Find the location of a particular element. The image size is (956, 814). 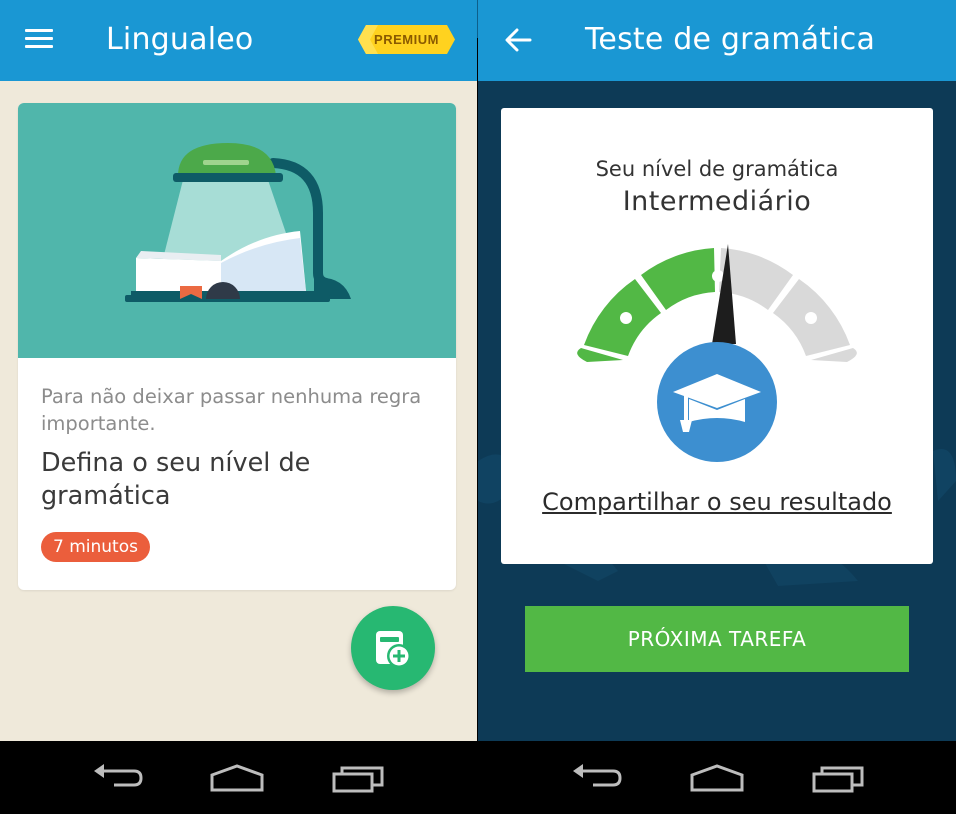

screen-title: Teste de gramática is located at coordinates (730, 39).